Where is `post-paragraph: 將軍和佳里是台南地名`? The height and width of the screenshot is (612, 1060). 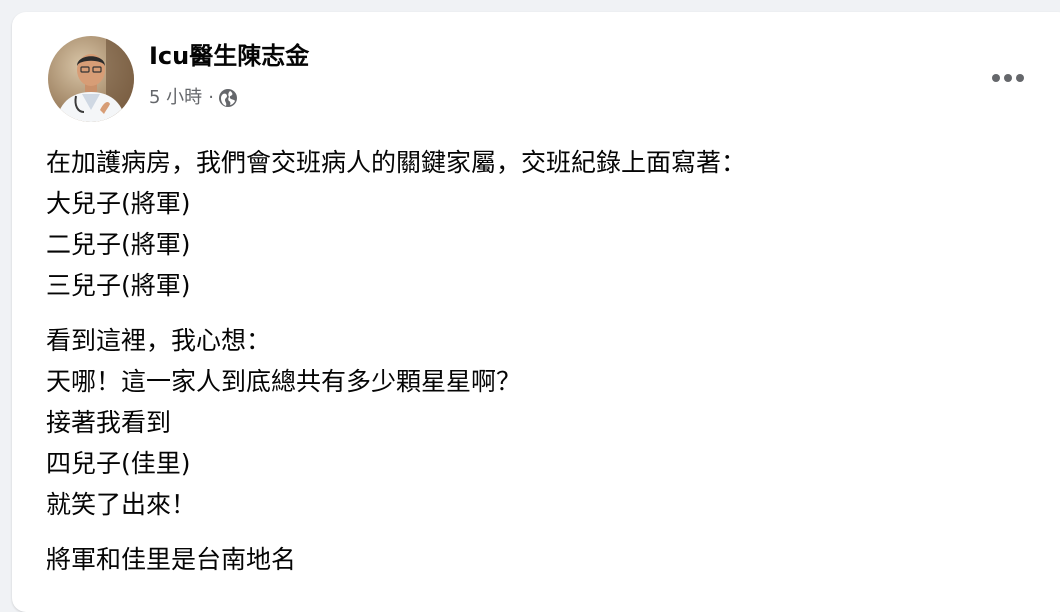 post-paragraph: 將軍和佳里是台南地名 is located at coordinates (536, 559).